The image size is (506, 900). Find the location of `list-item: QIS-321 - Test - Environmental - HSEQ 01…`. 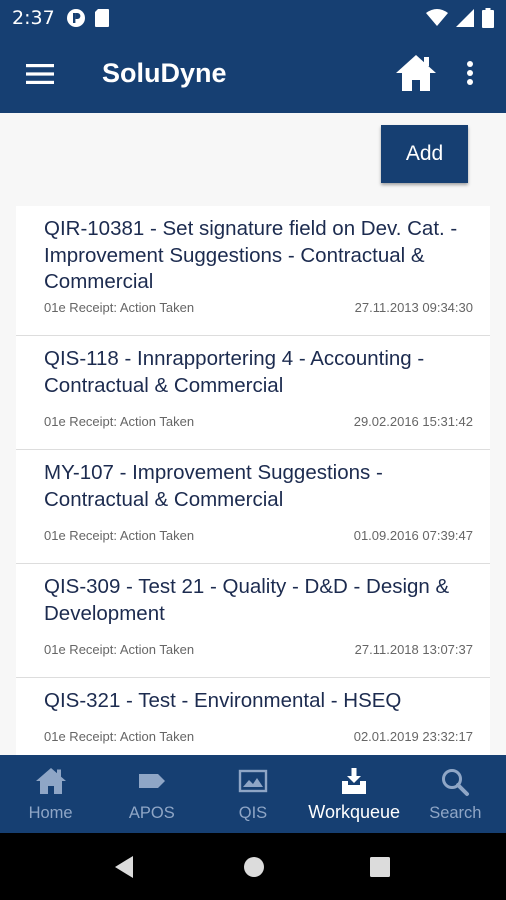

list-item: QIS-321 - Test - Environmental - HSEQ 01… is located at coordinates (253, 716).